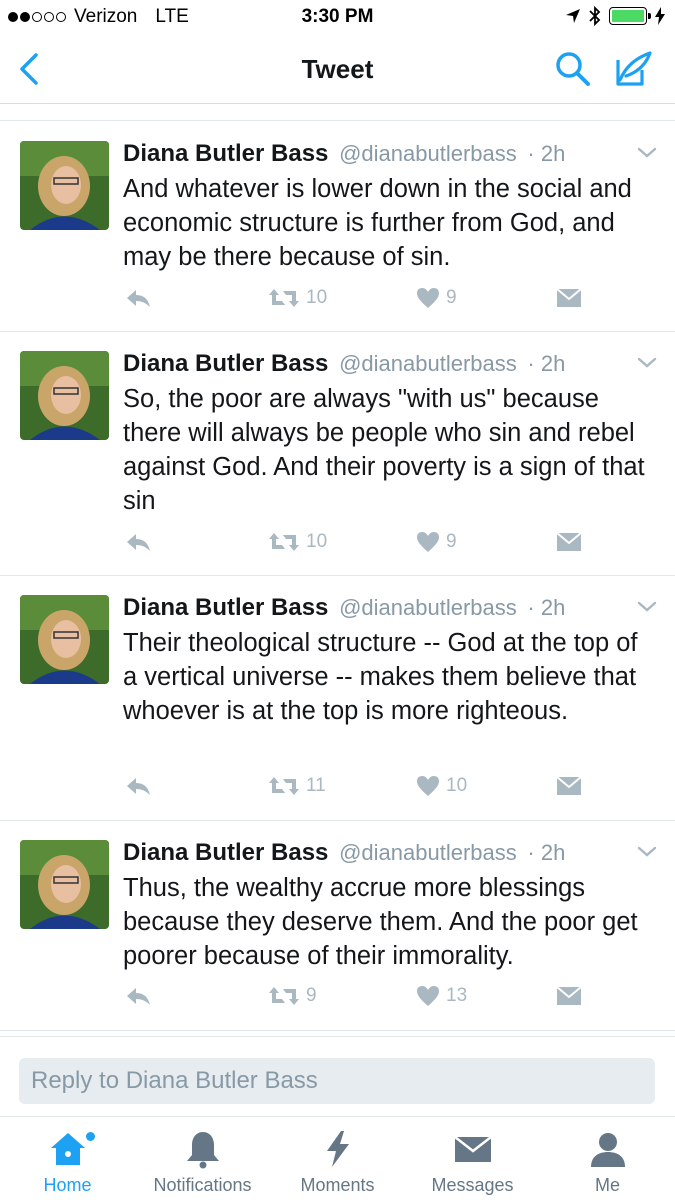  I want to click on reply-input, so click(337, 1081).